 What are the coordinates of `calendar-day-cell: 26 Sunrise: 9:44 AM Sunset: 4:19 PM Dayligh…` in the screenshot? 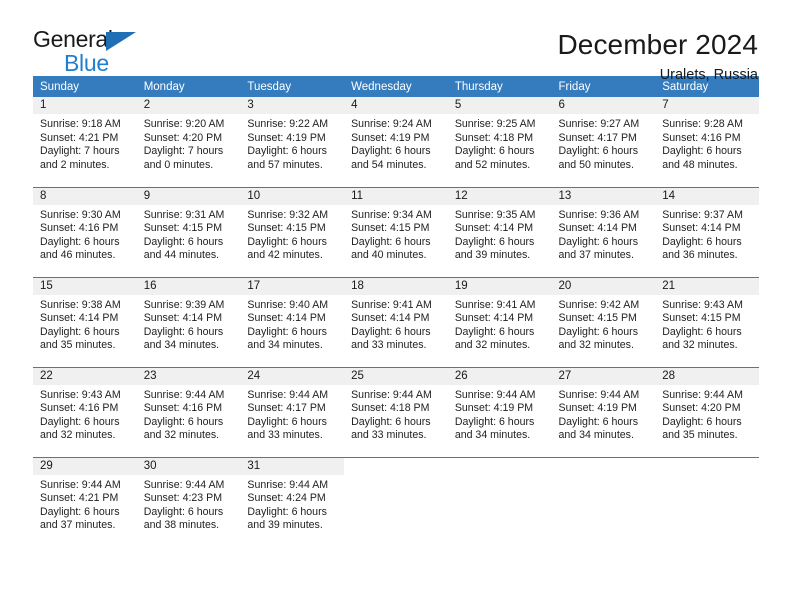 It's located at (499, 411).